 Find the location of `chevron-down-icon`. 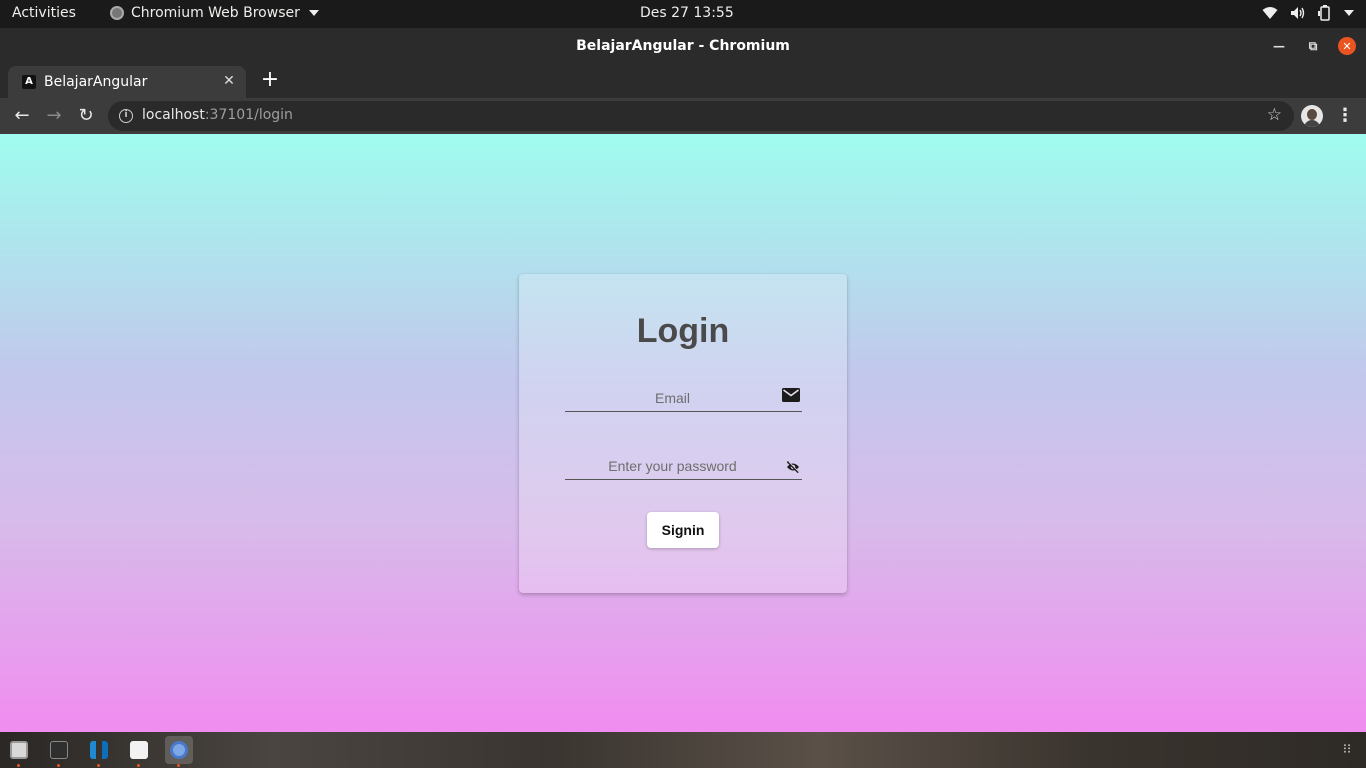

chevron-down-icon is located at coordinates (313, 13).